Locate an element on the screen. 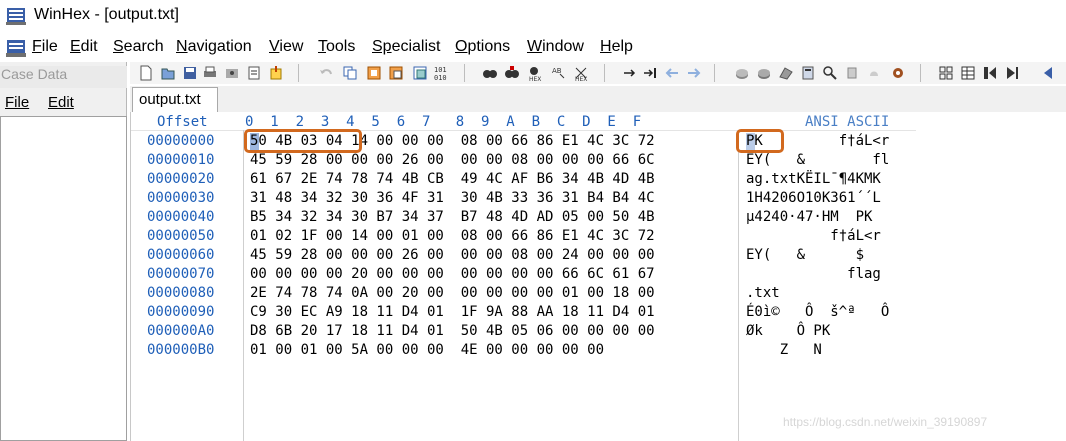 The image size is (1066, 441). menu-search-label: earch is located at coordinates (143, 46).